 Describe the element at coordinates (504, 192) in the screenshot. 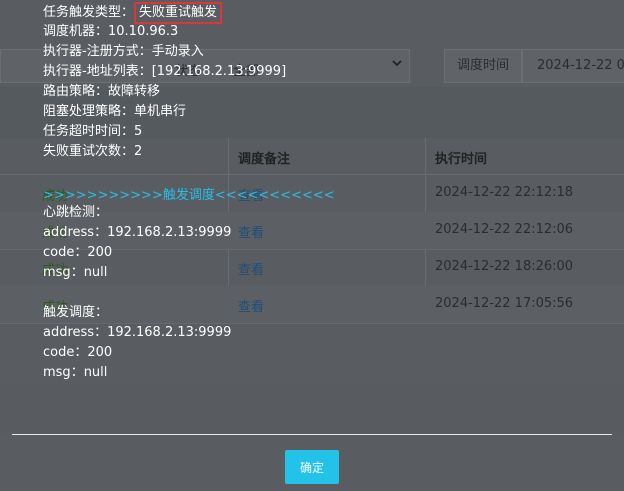

I see `exec-time-cell: 2024-12-22 22:12:18` at that location.